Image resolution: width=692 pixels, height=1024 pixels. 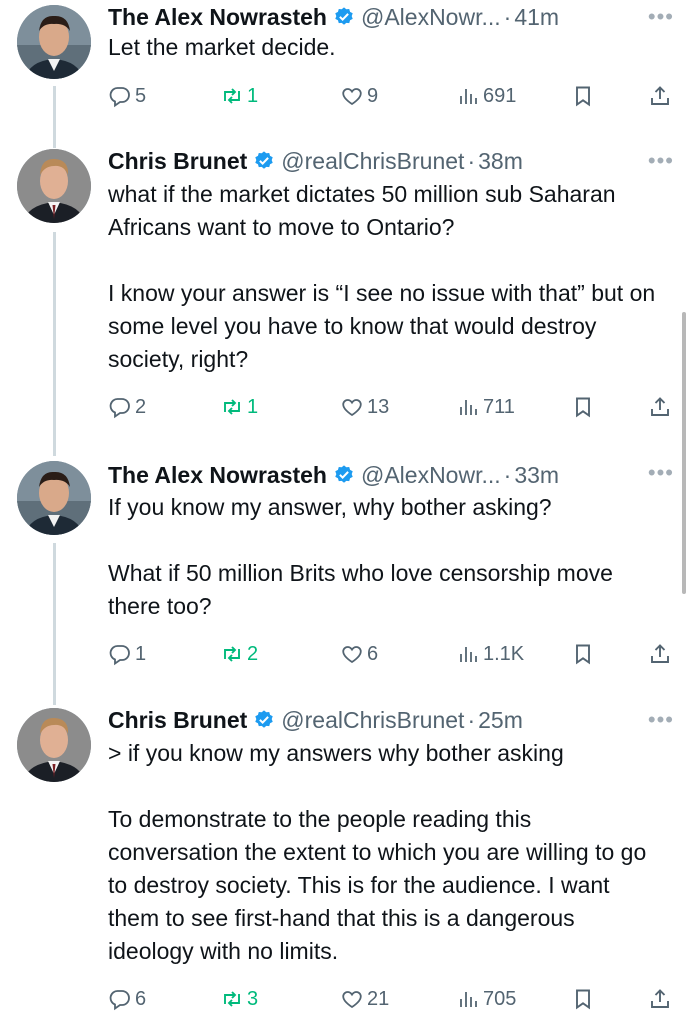 I want to click on view-count: 1.1K, so click(x=504, y=653).